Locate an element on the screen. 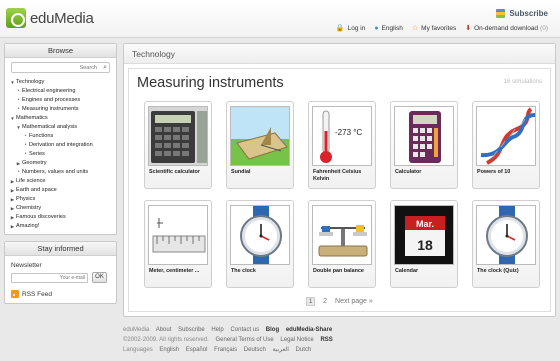 The height and width of the screenshot is (361, 560). search-box: ⌕ is located at coordinates (60, 67).